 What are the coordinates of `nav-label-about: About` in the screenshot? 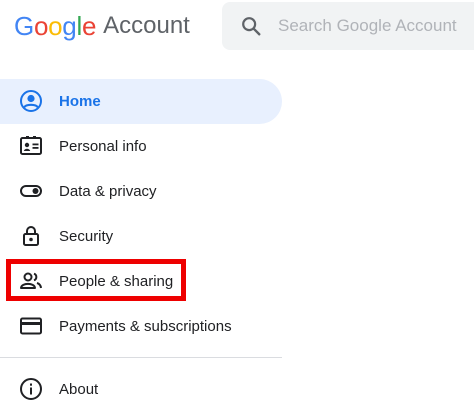 It's located at (79, 389).